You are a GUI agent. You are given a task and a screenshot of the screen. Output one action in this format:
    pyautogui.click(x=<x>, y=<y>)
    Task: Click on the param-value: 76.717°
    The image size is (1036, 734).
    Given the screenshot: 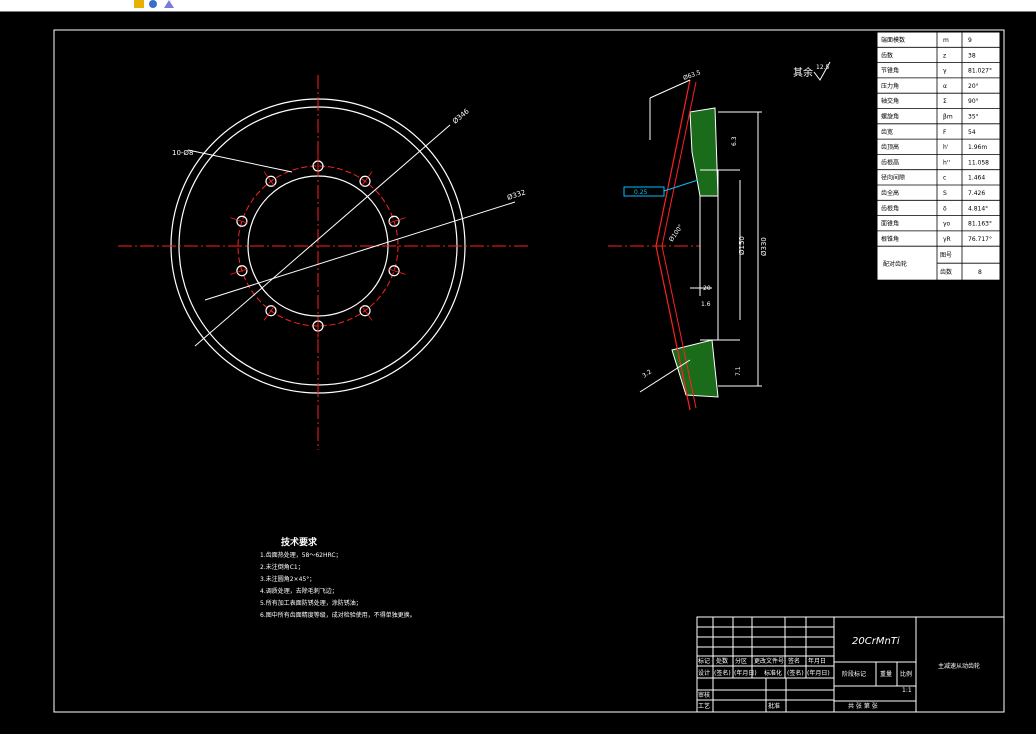 What is the action you would take?
    pyautogui.click(x=980, y=239)
    